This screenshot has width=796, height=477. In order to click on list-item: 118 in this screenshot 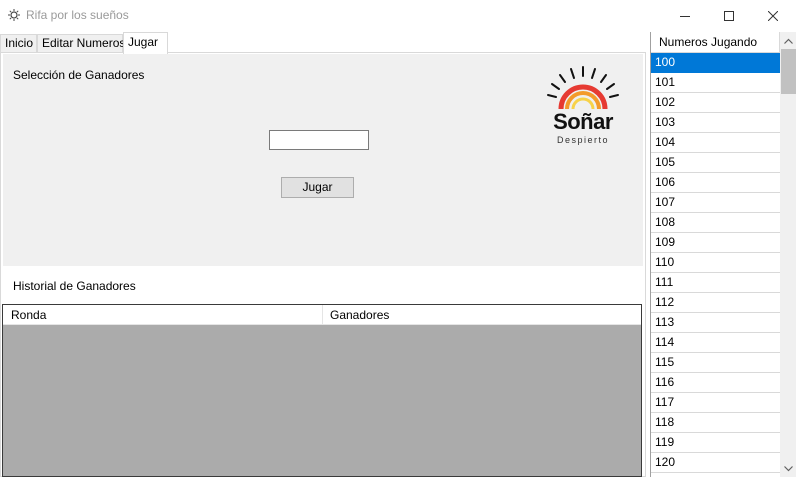, I will do `click(715, 423)`.